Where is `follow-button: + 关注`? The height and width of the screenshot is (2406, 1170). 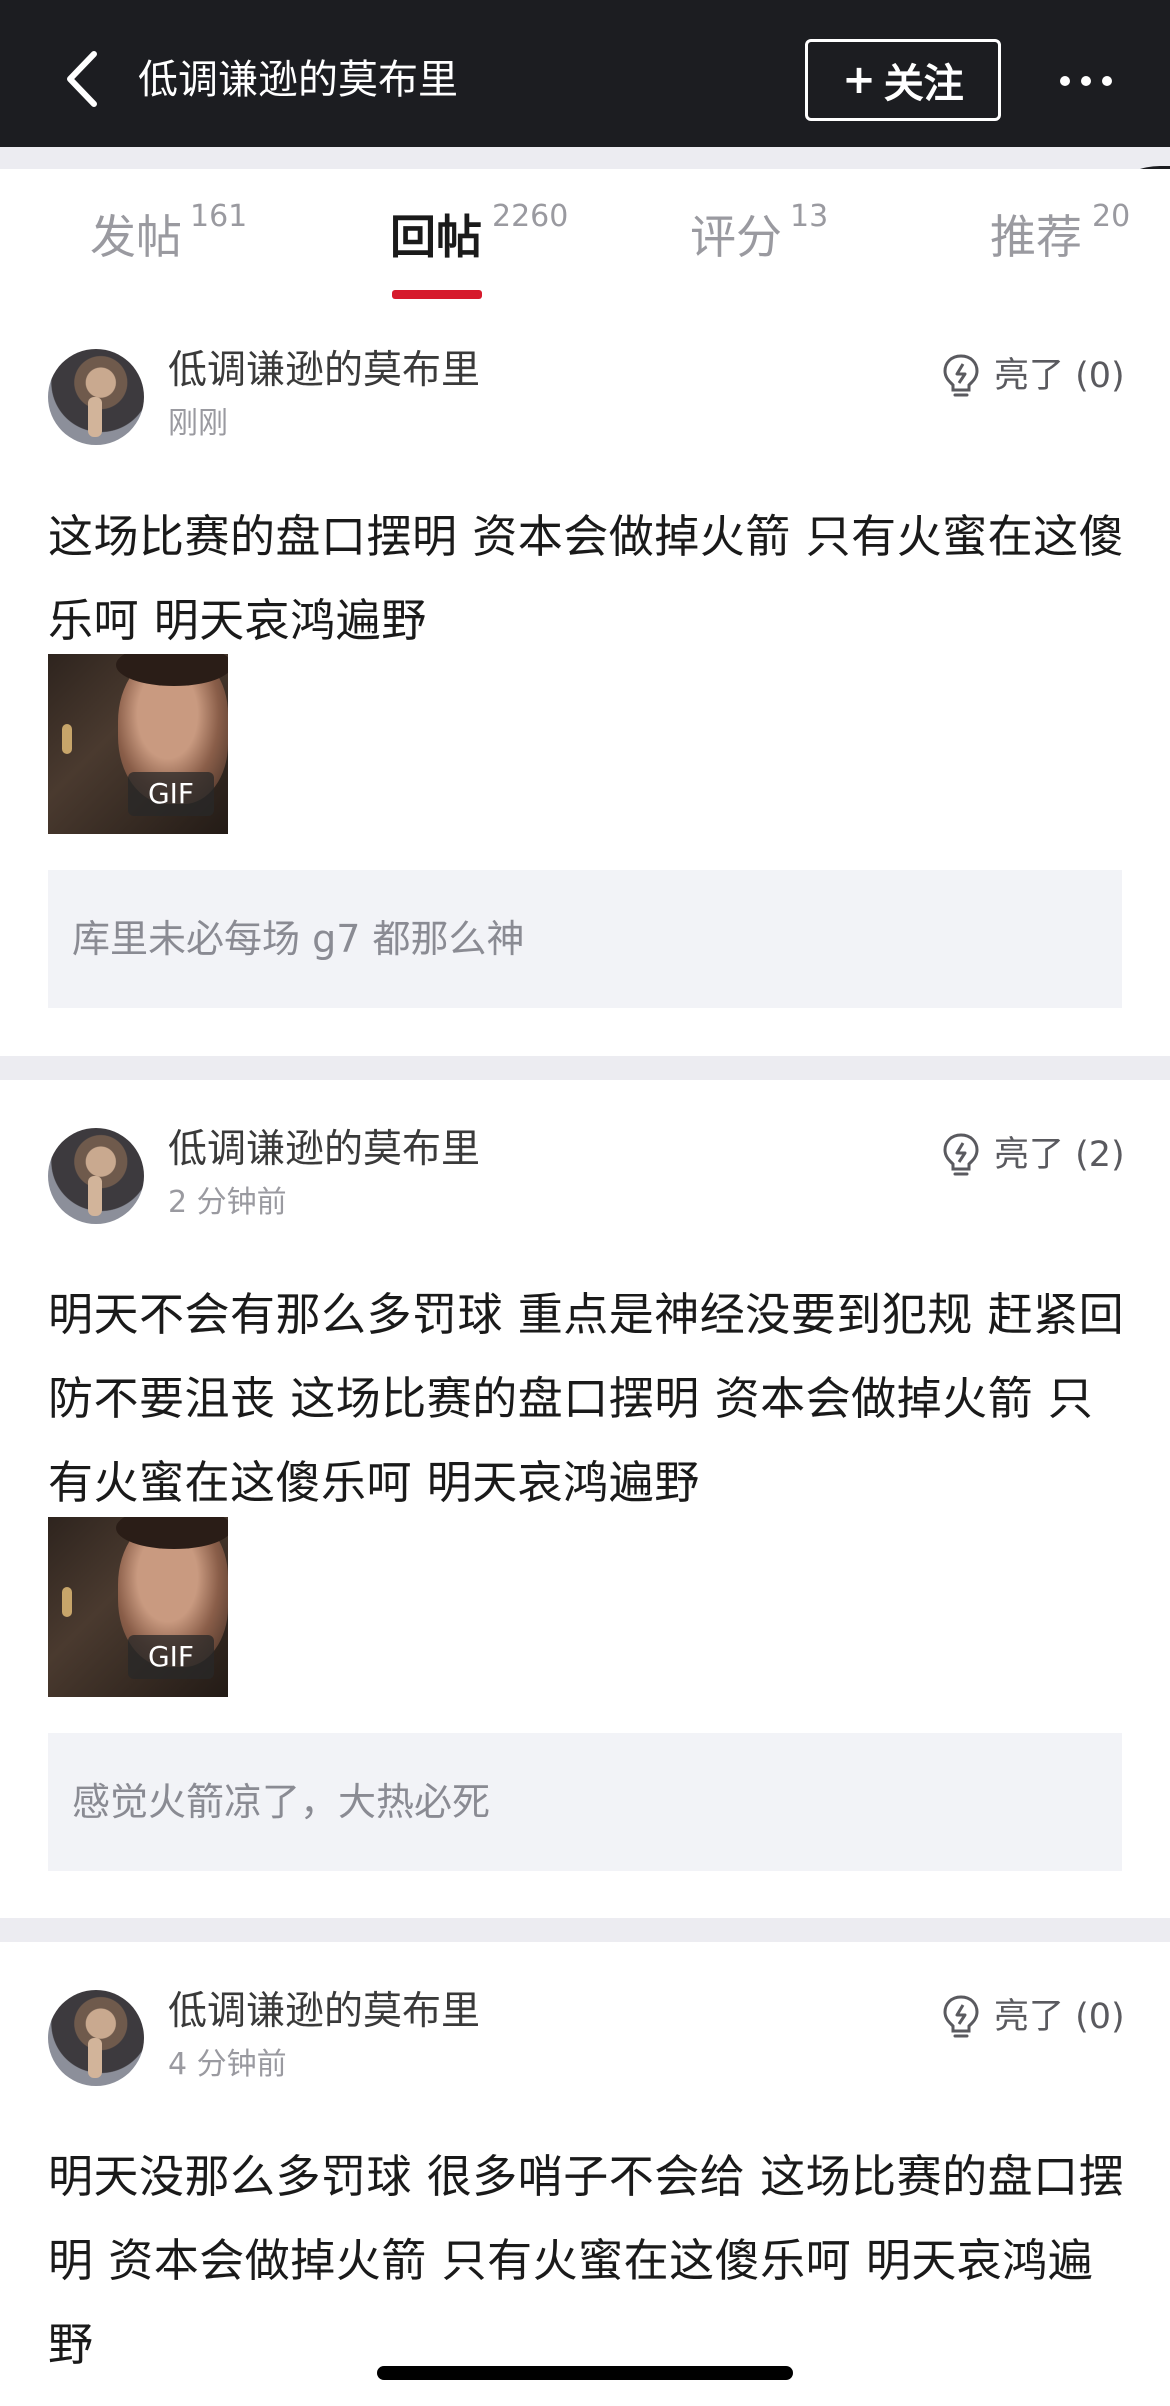 follow-button: + 关注 is located at coordinates (903, 80).